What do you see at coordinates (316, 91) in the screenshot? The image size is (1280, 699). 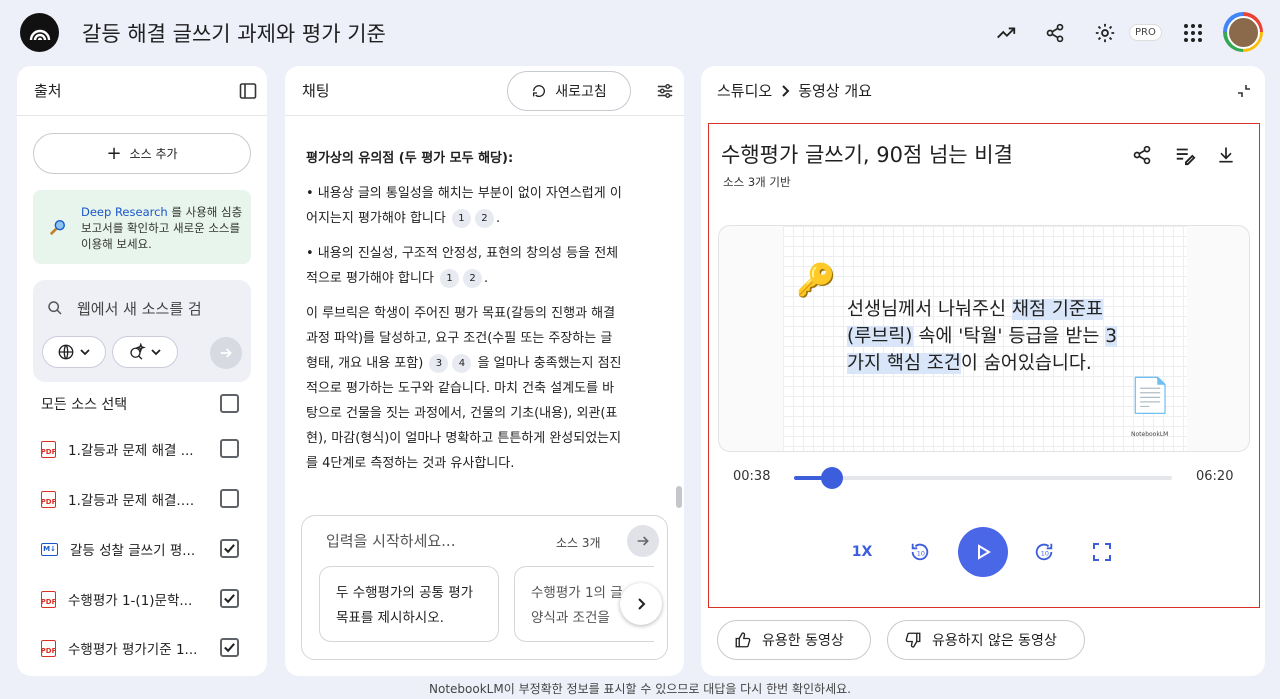 I see `chat-title: 채팅` at bounding box center [316, 91].